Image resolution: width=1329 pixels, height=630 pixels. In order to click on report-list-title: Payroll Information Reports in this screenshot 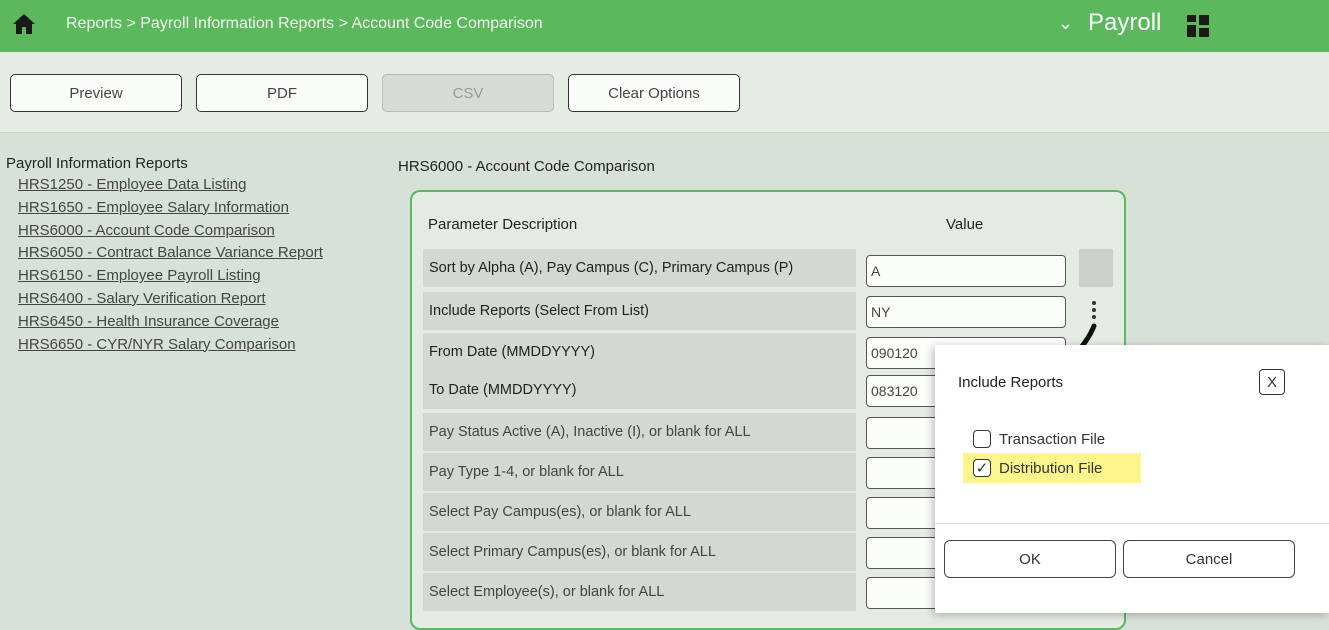, I will do `click(97, 163)`.